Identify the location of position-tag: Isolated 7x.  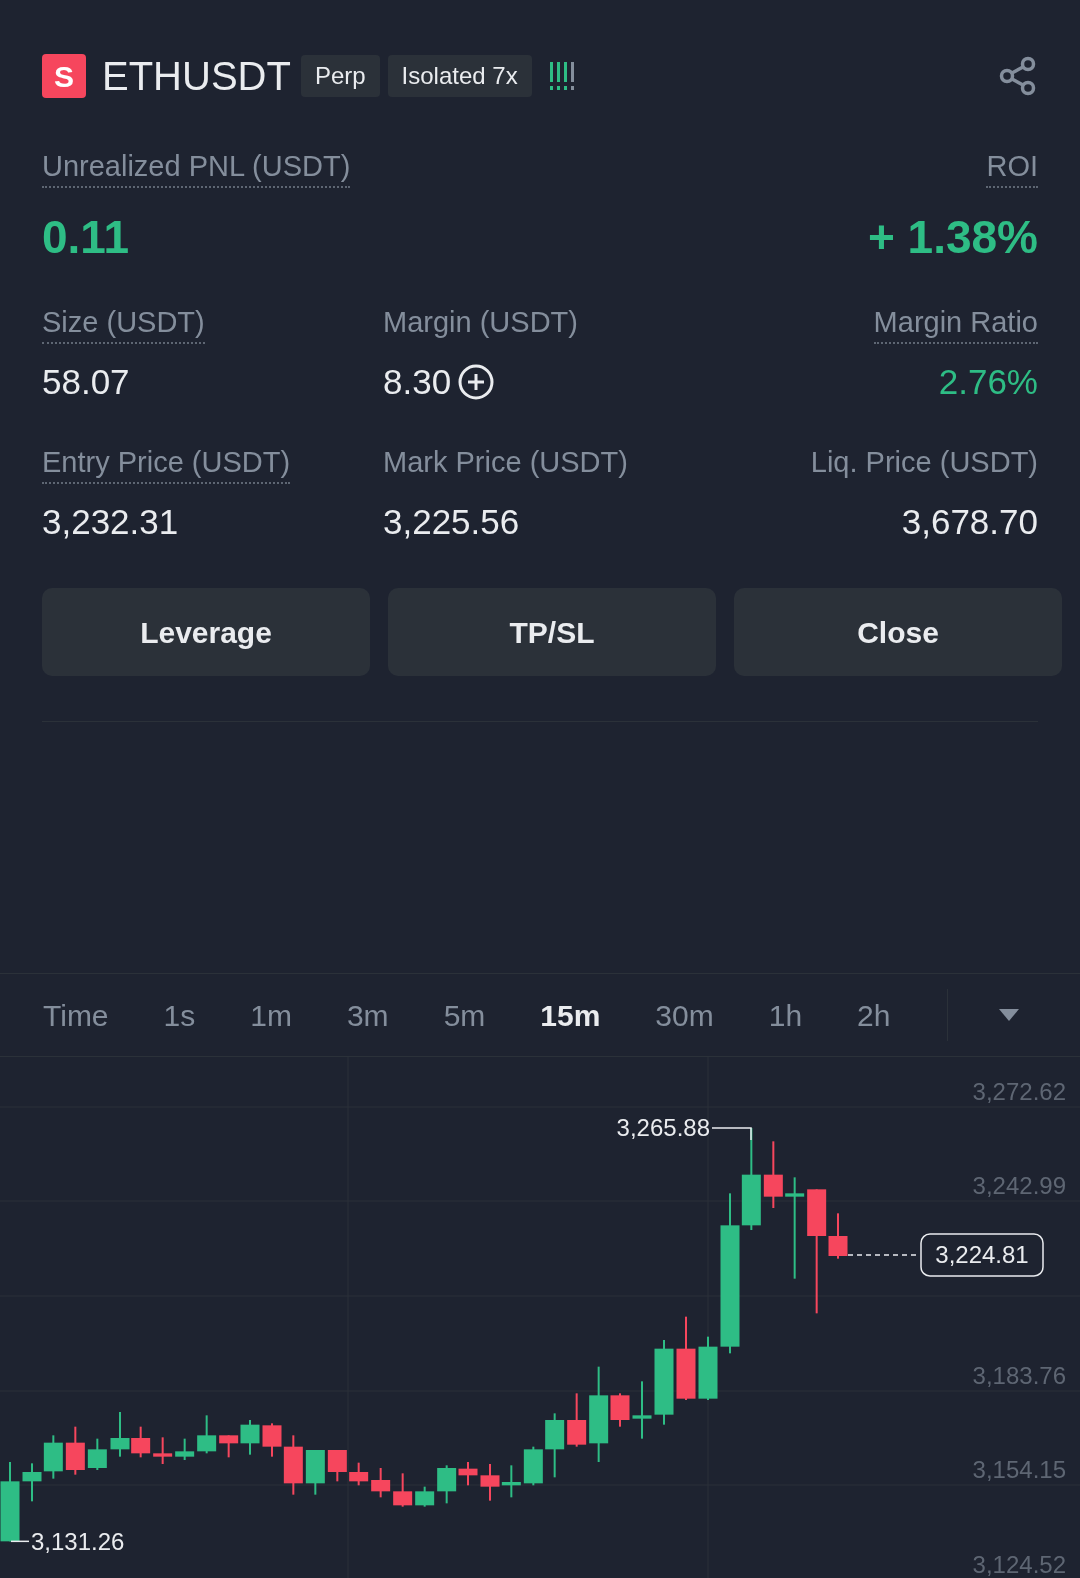
(459, 76).